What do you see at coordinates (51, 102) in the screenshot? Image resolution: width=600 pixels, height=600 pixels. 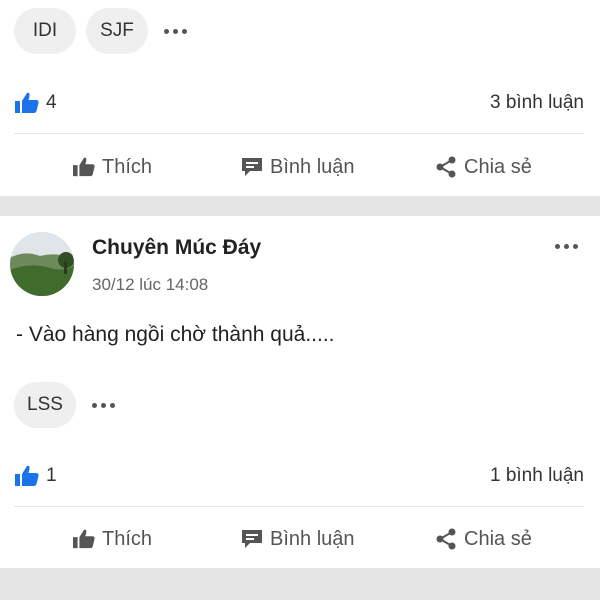 I see `like-count: 4` at bounding box center [51, 102].